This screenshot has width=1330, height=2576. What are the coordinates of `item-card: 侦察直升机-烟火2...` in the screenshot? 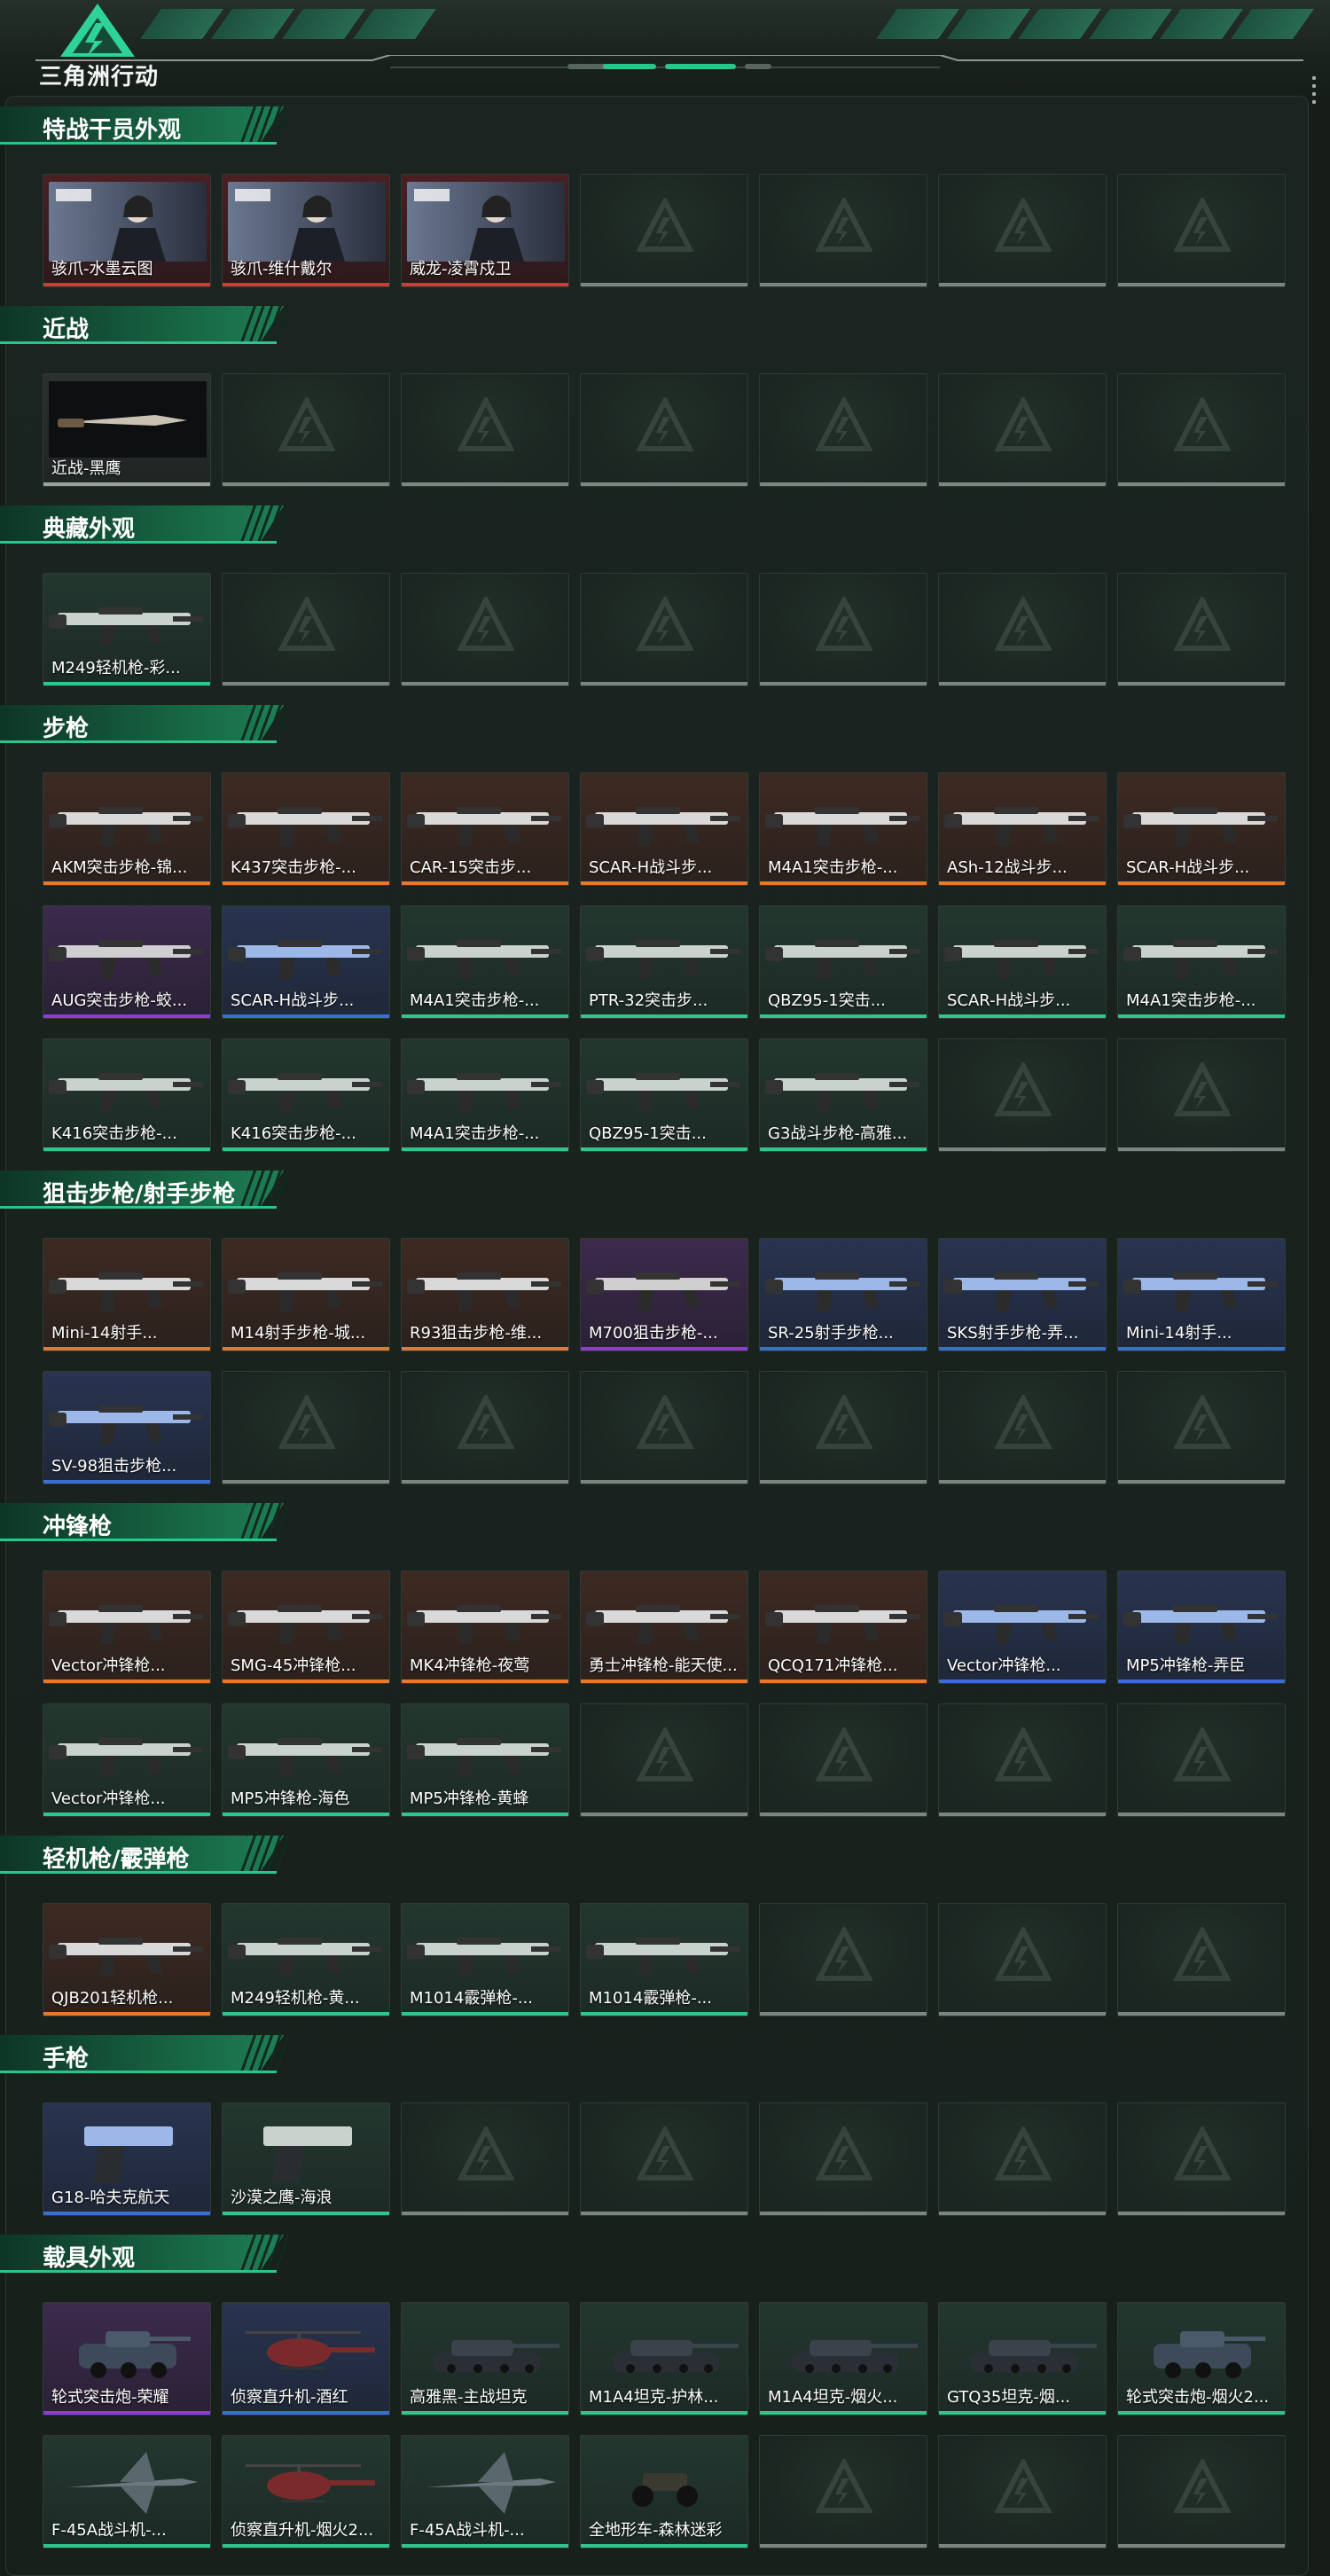 It's located at (306, 2492).